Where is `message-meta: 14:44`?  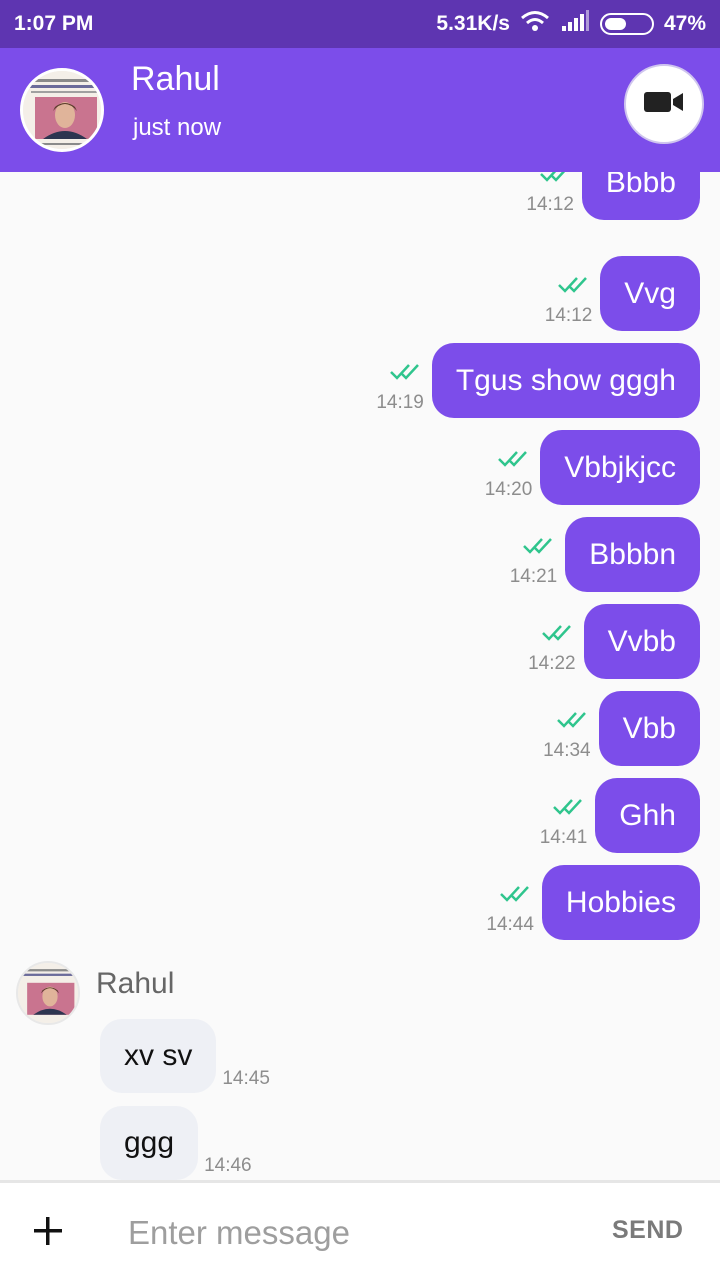 message-meta: 14:44 is located at coordinates (507, 902).